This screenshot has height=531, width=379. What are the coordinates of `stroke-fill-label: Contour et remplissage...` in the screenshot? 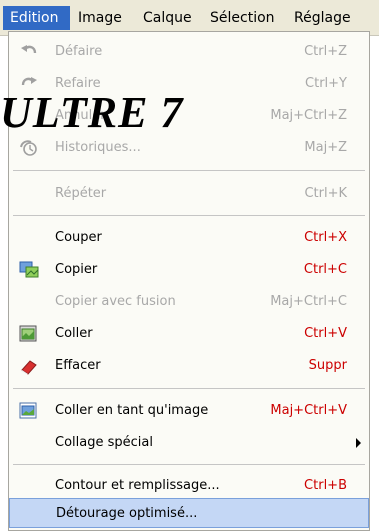 It's located at (137, 485).